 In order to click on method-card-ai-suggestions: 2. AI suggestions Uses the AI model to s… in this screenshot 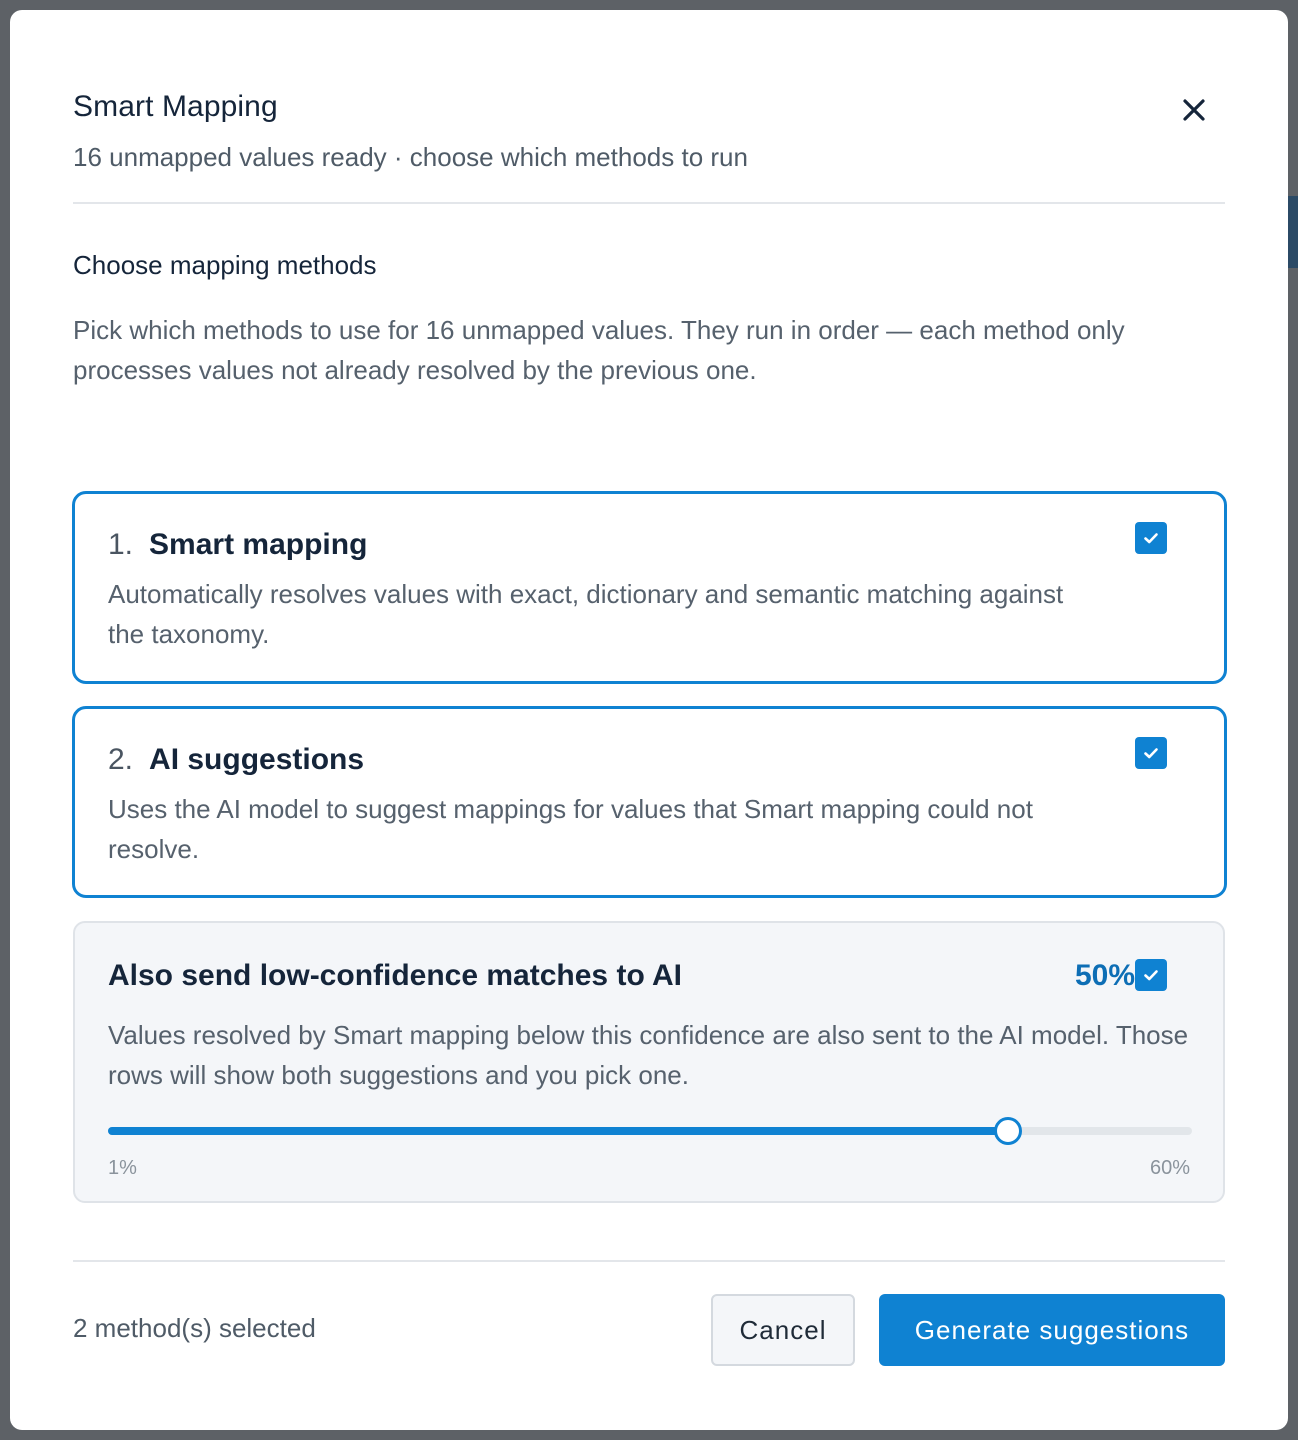, I will do `click(649, 802)`.